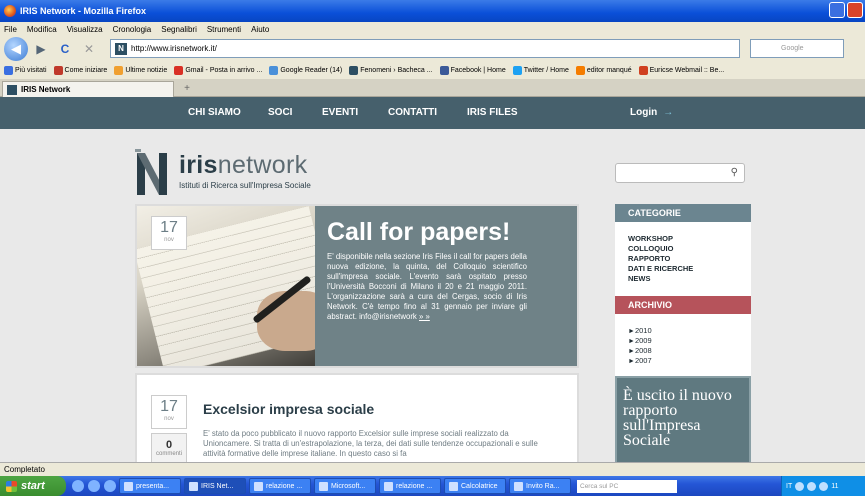  Describe the element at coordinates (10, 29) in the screenshot. I see `menu-file: File` at that location.